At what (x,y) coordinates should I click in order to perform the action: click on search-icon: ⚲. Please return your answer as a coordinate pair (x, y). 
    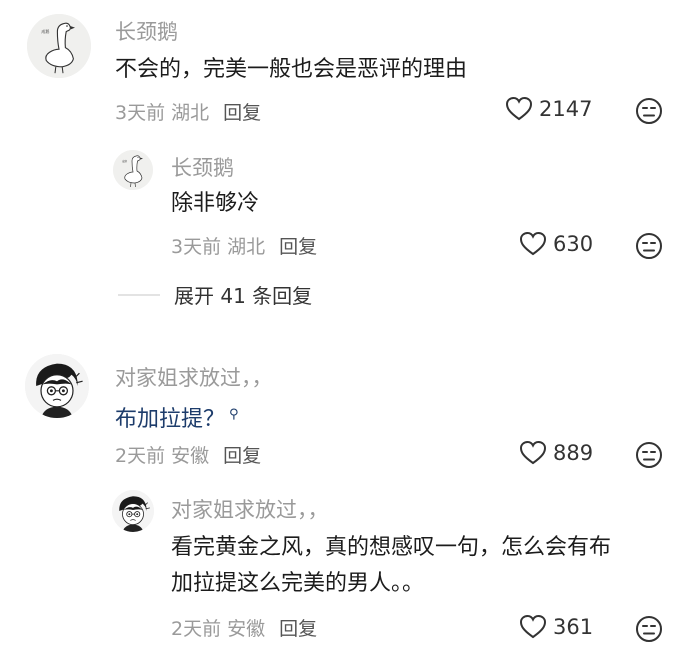
    Looking at the image, I should click on (234, 414).